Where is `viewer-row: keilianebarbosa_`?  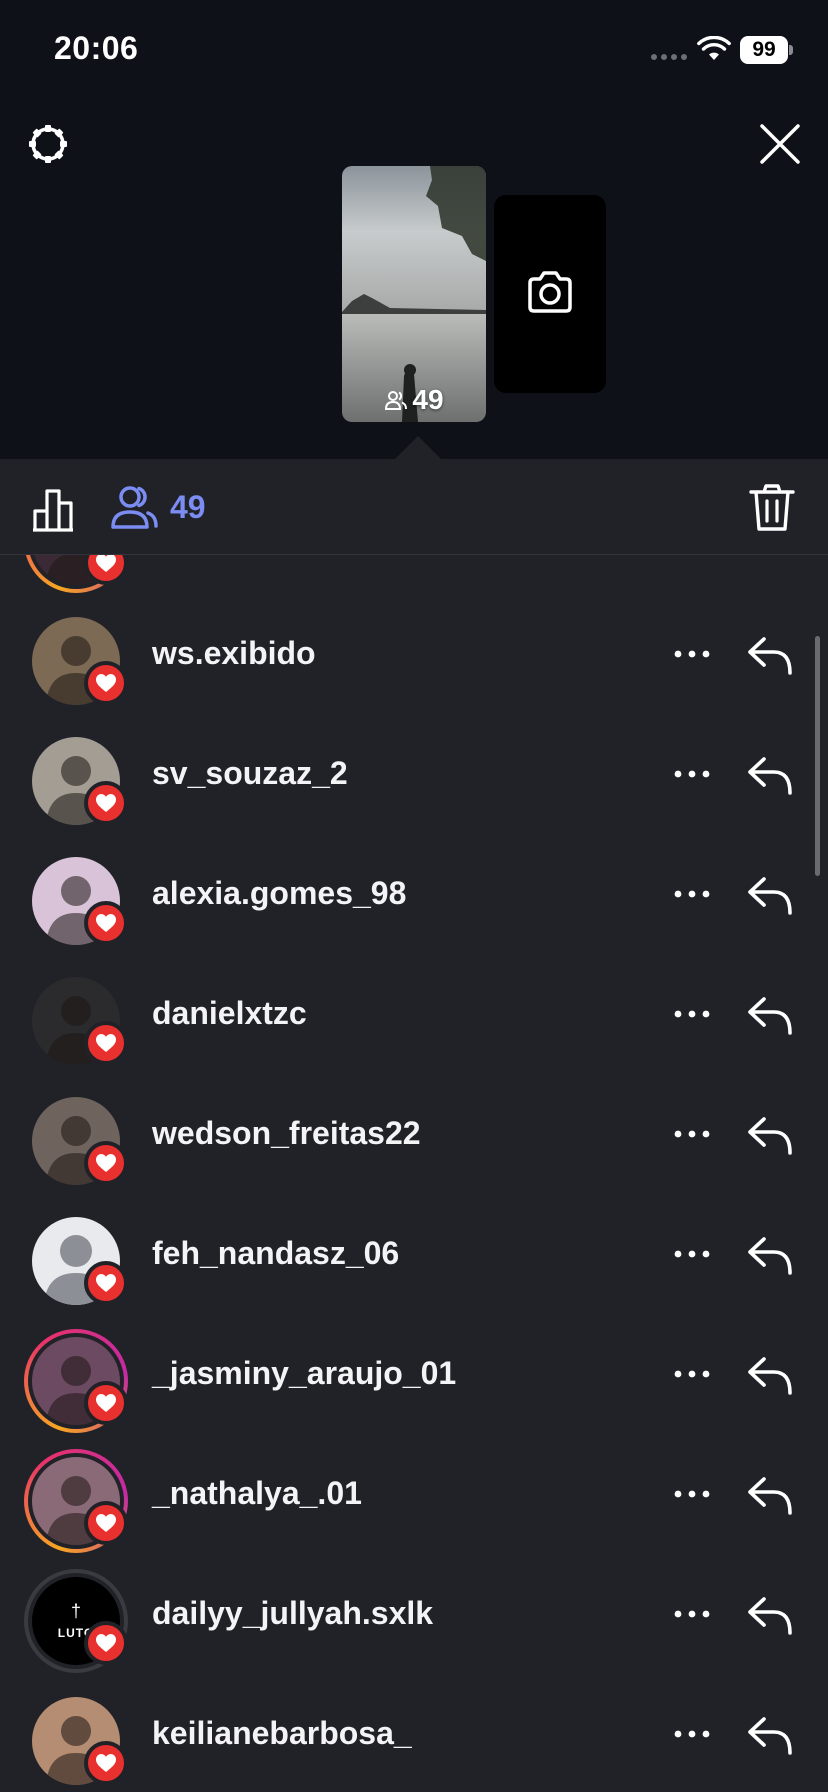 viewer-row: keilianebarbosa_ is located at coordinates (414, 1731).